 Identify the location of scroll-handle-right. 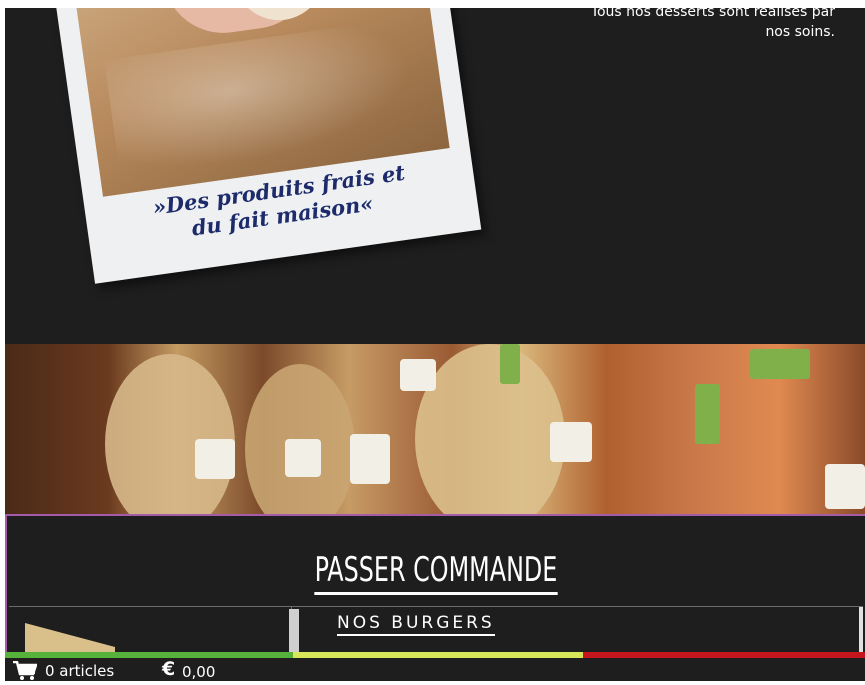
(861, 632).